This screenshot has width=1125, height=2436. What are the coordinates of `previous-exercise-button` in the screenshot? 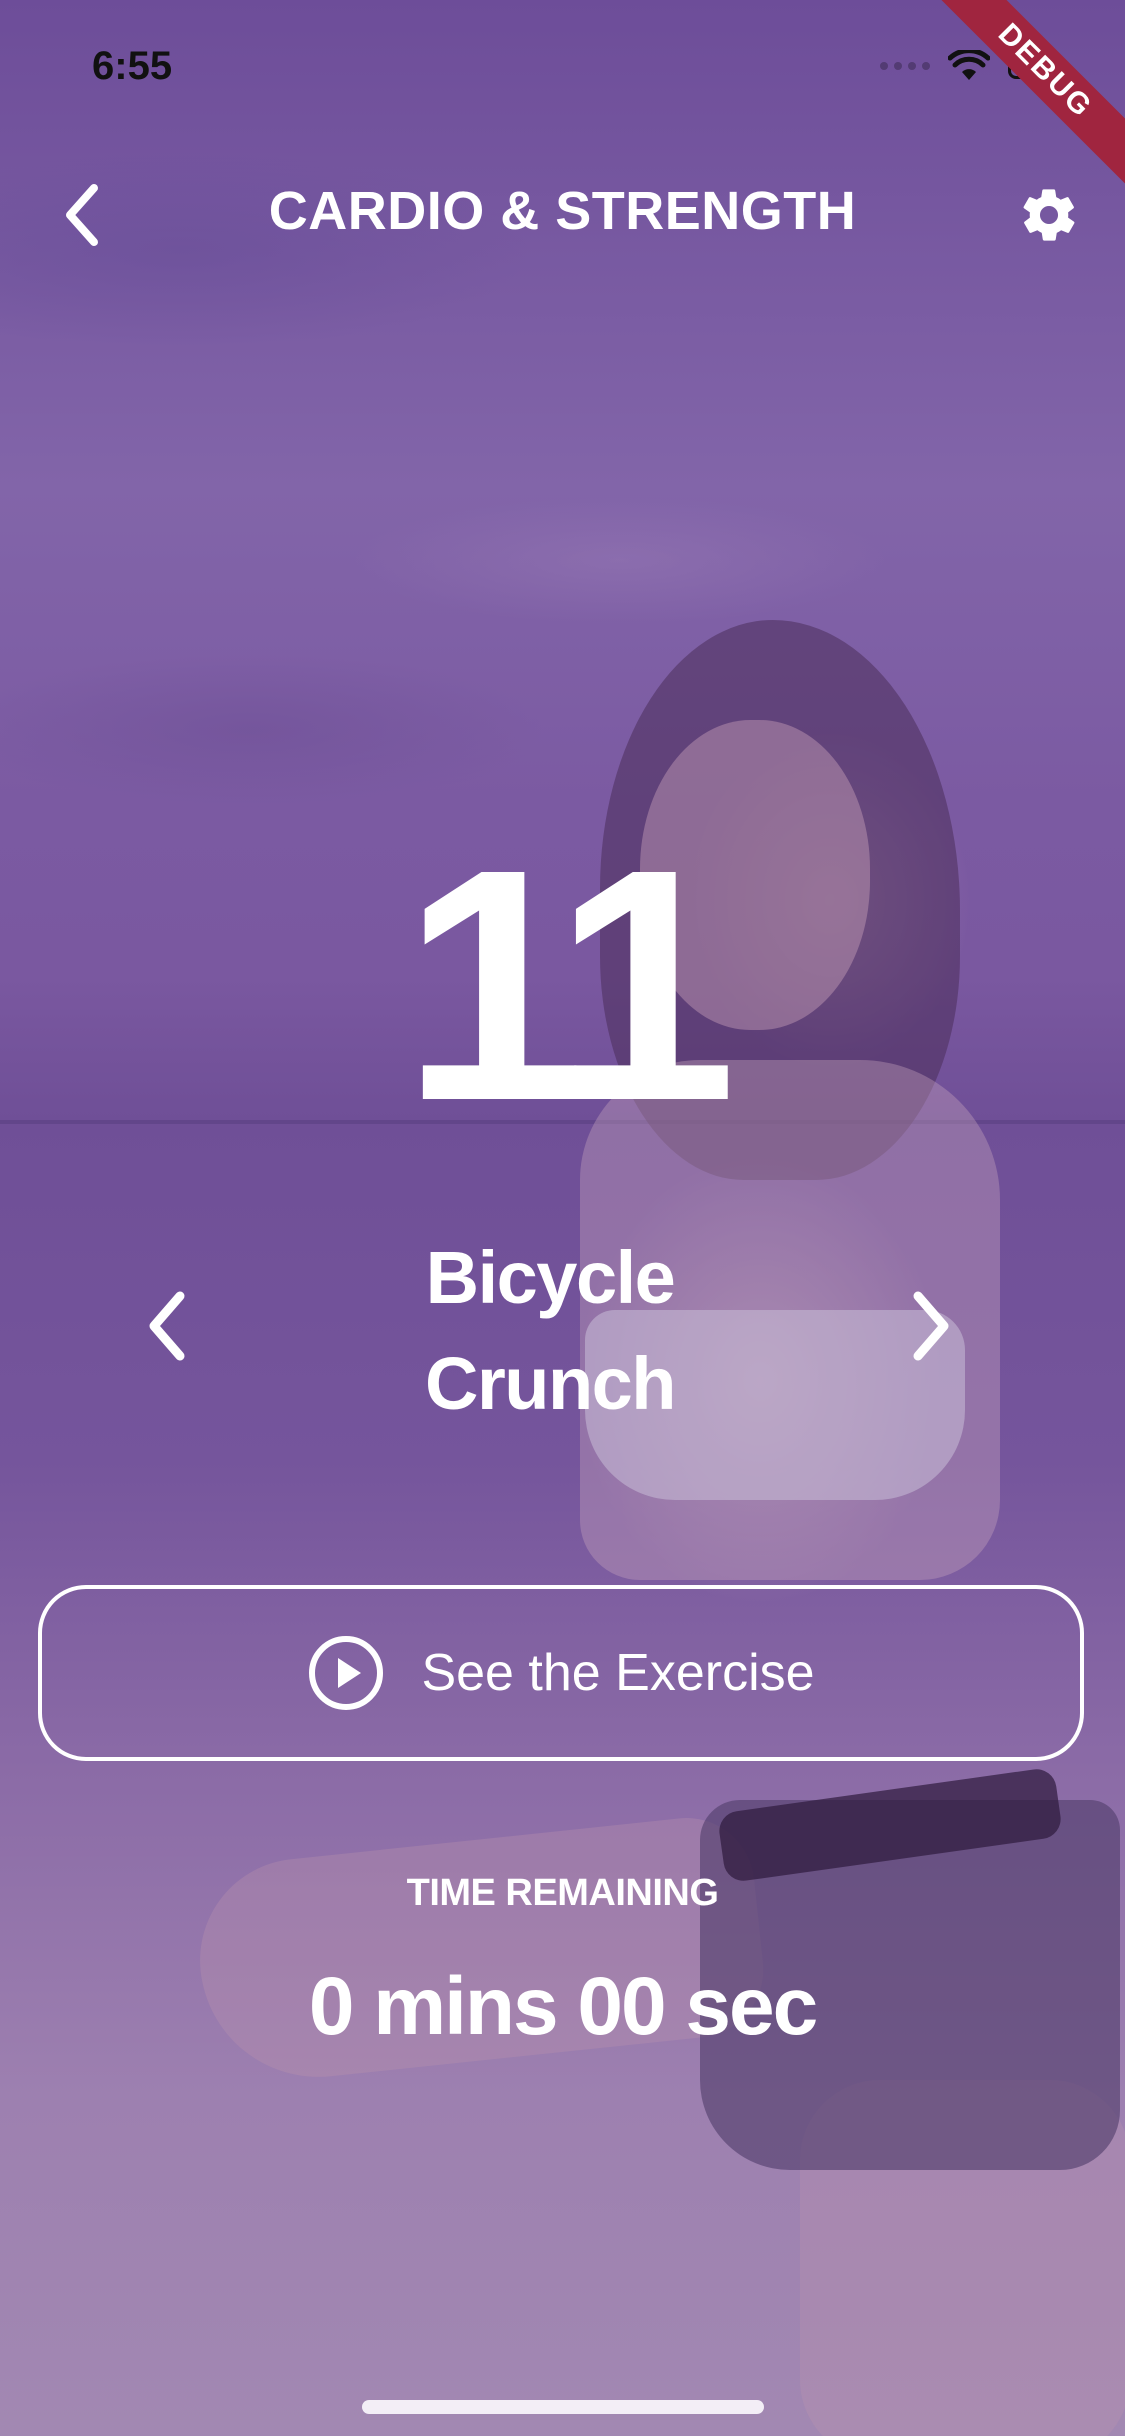 It's located at (168, 1326).